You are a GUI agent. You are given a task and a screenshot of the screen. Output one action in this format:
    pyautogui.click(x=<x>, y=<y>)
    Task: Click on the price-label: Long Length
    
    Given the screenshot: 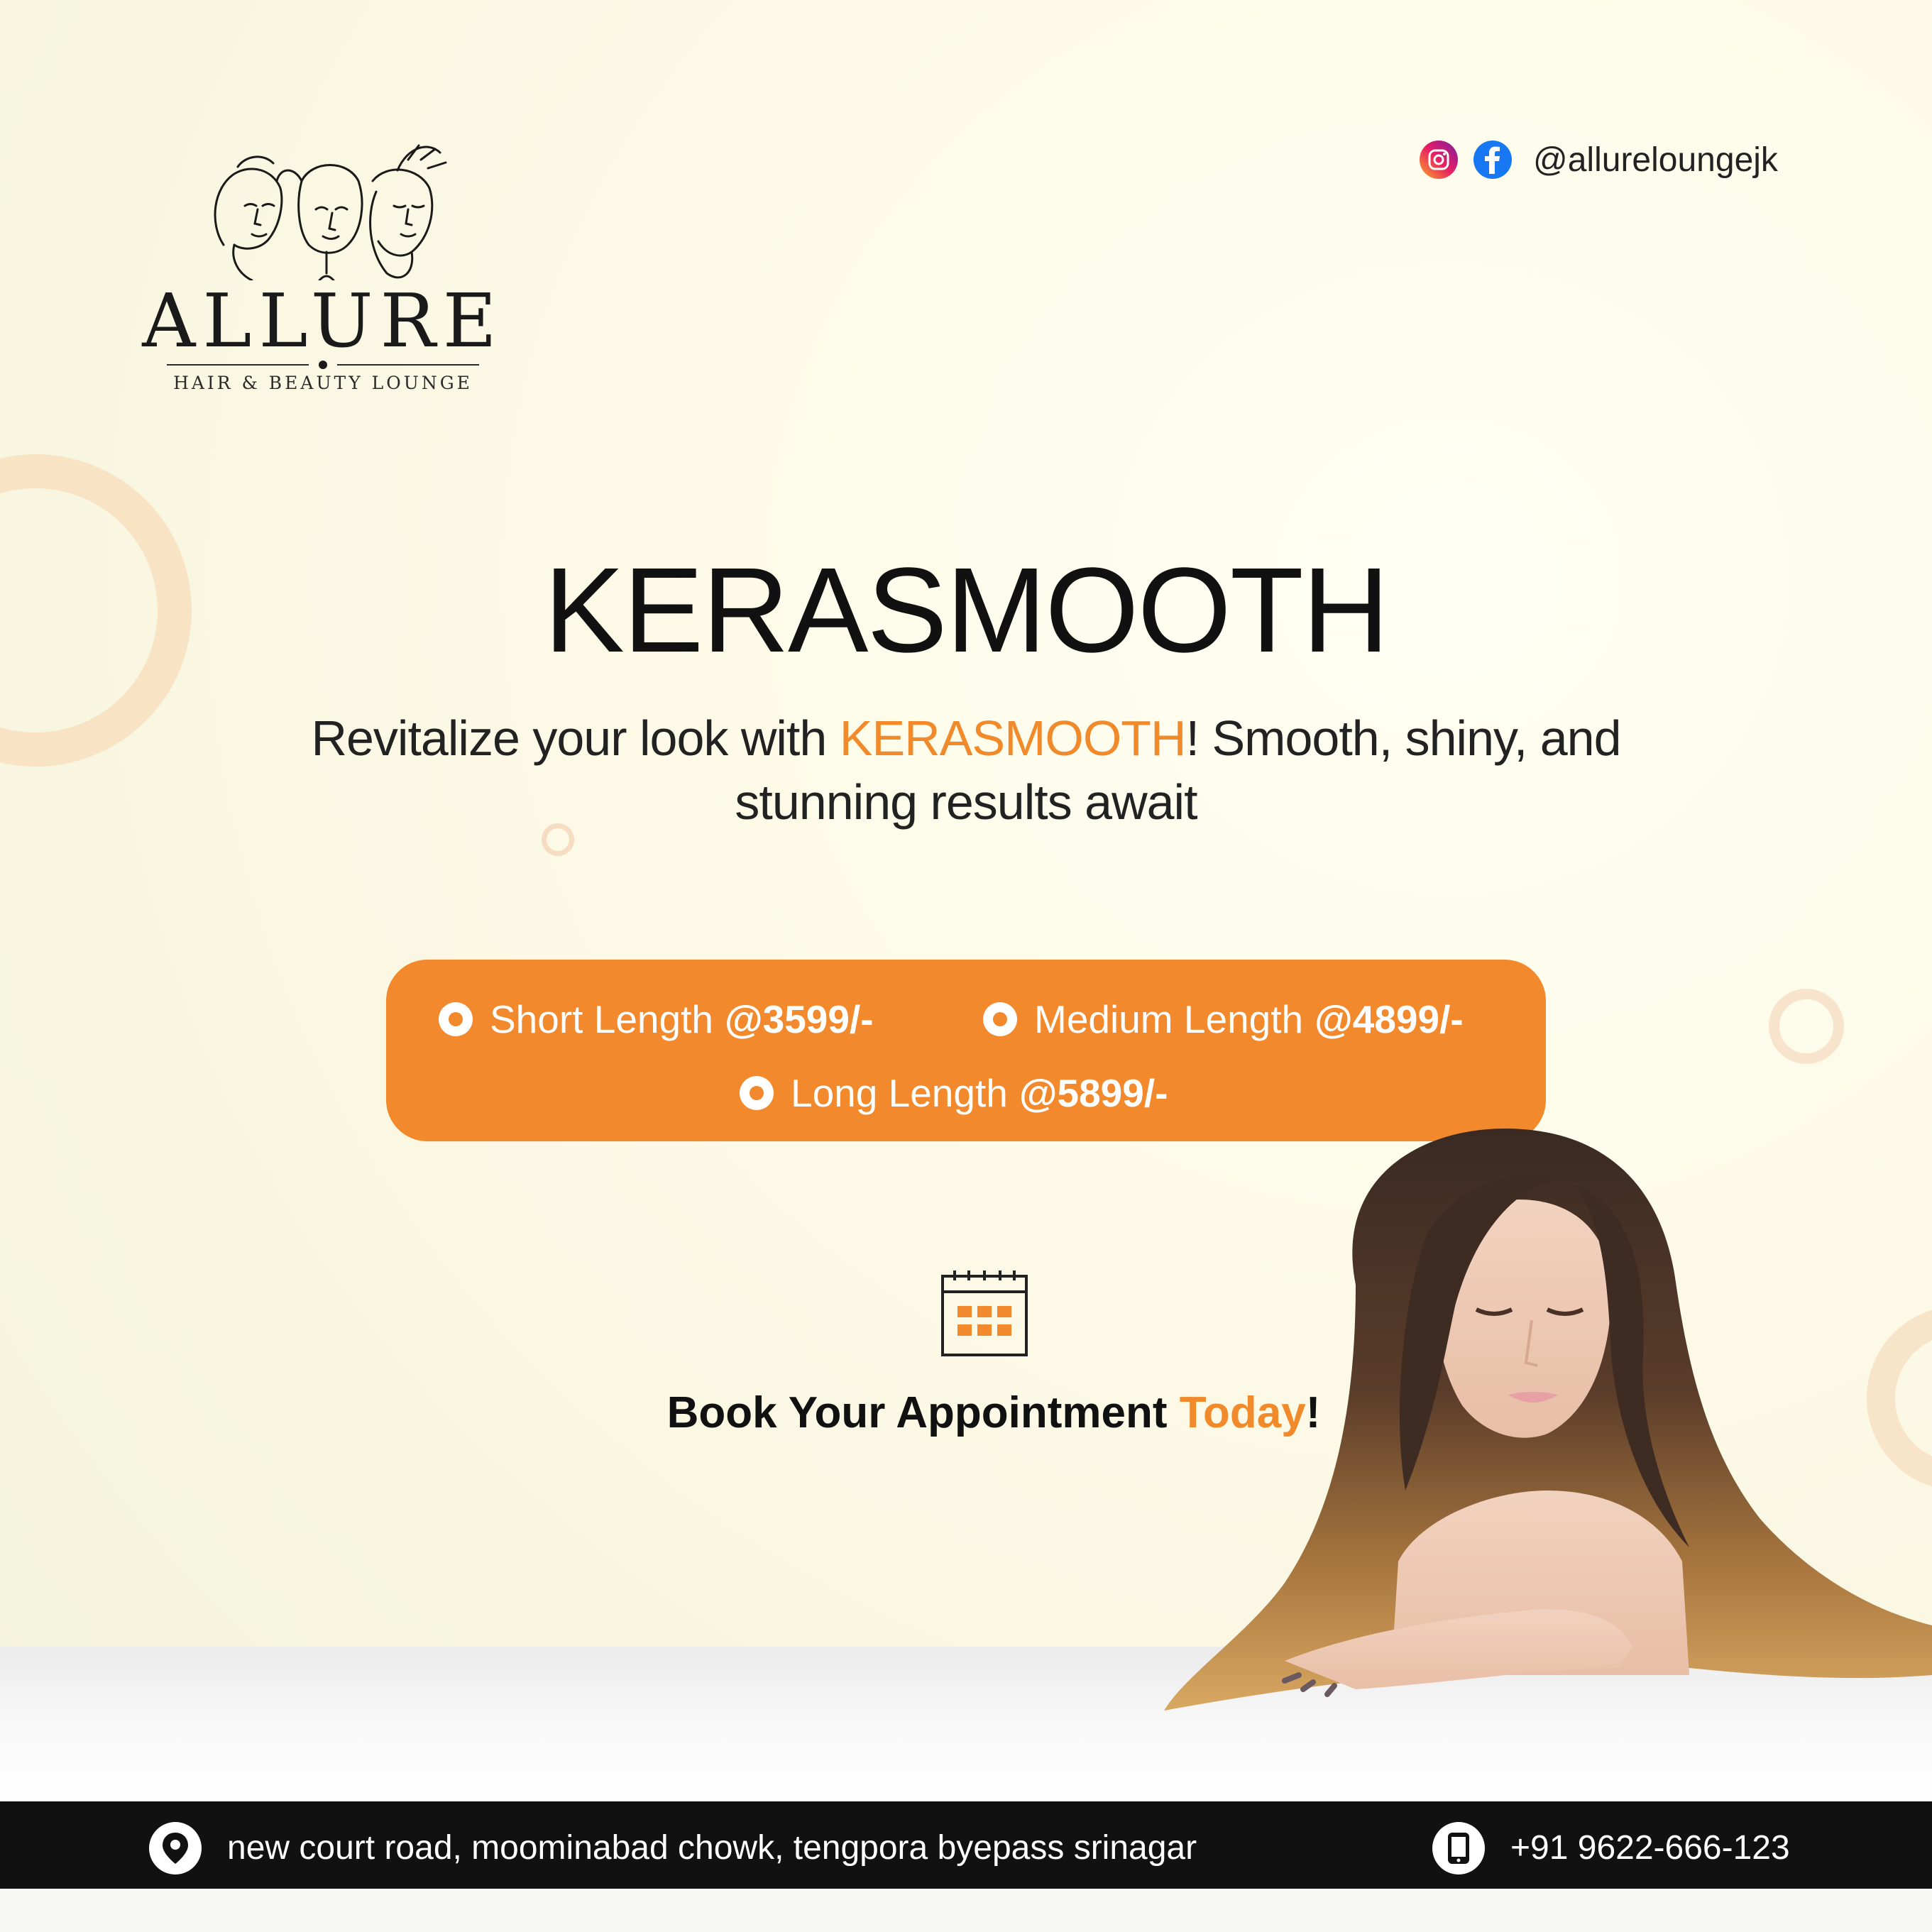 What is the action you would take?
    pyautogui.click(x=899, y=1093)
    